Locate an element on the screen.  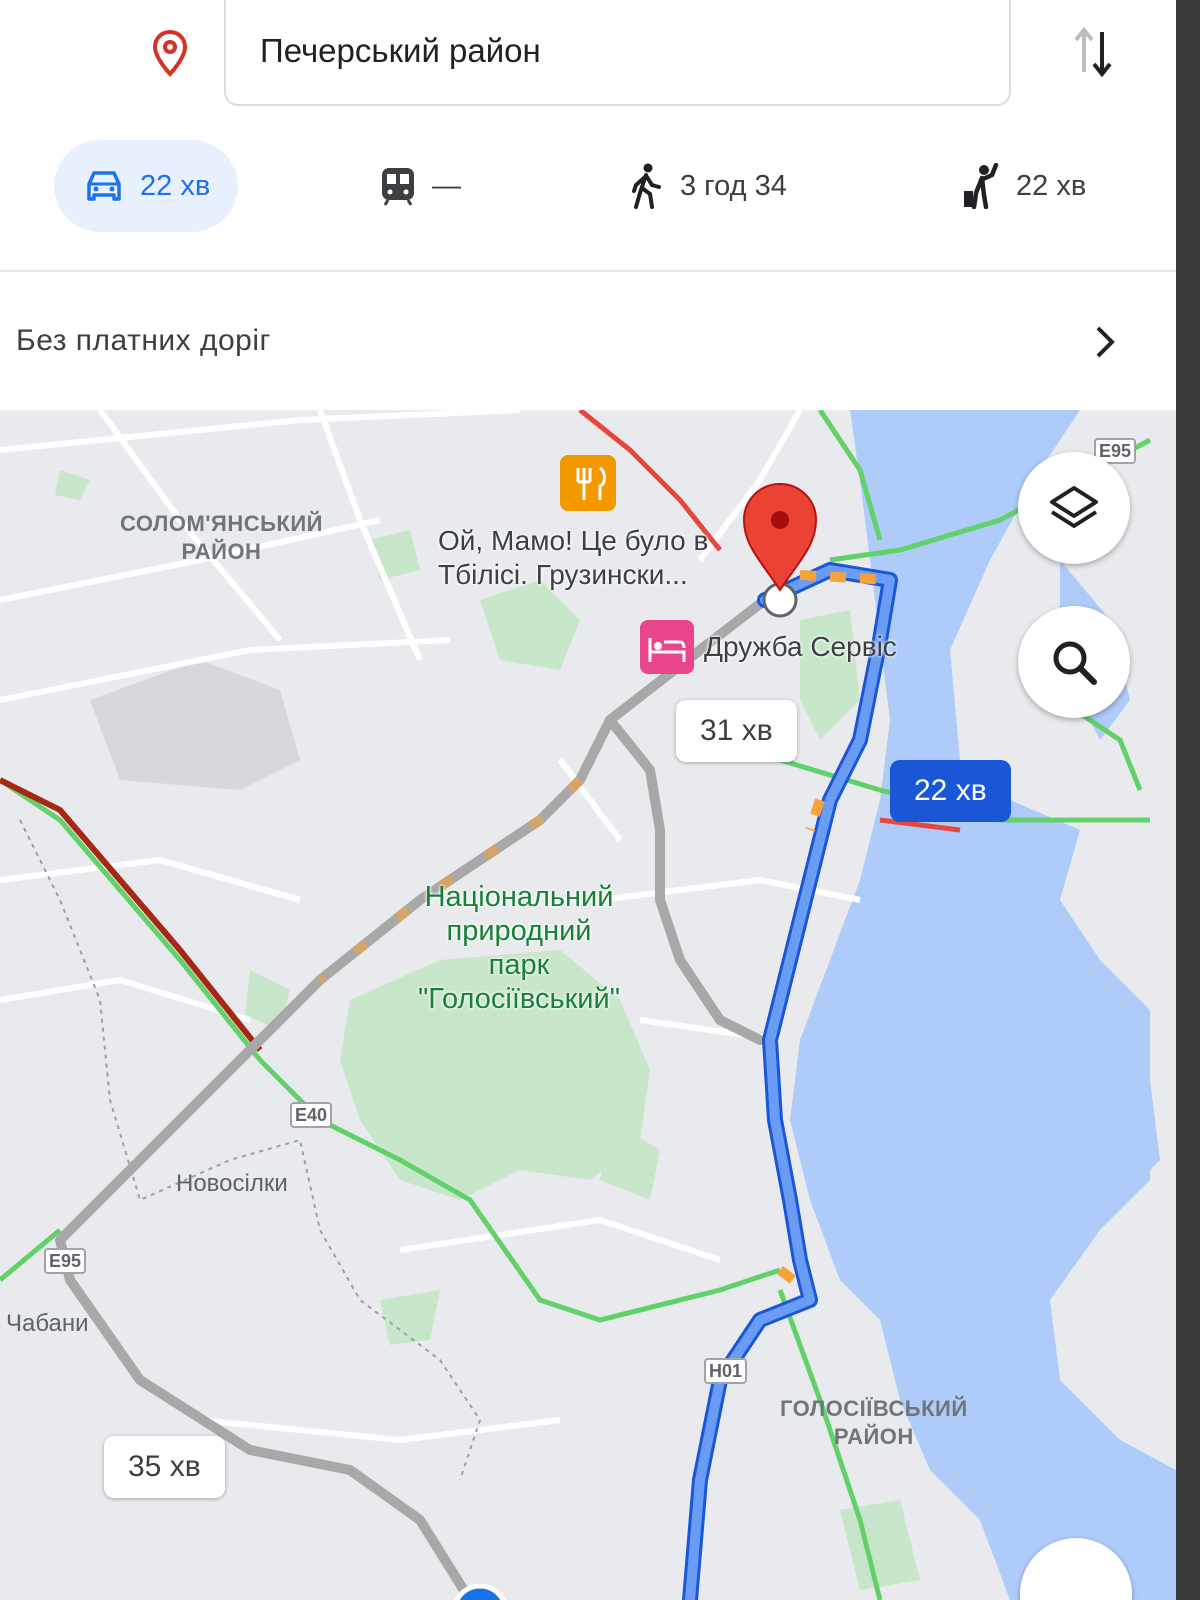
layers-icon is located at coordinates (1074, 507).